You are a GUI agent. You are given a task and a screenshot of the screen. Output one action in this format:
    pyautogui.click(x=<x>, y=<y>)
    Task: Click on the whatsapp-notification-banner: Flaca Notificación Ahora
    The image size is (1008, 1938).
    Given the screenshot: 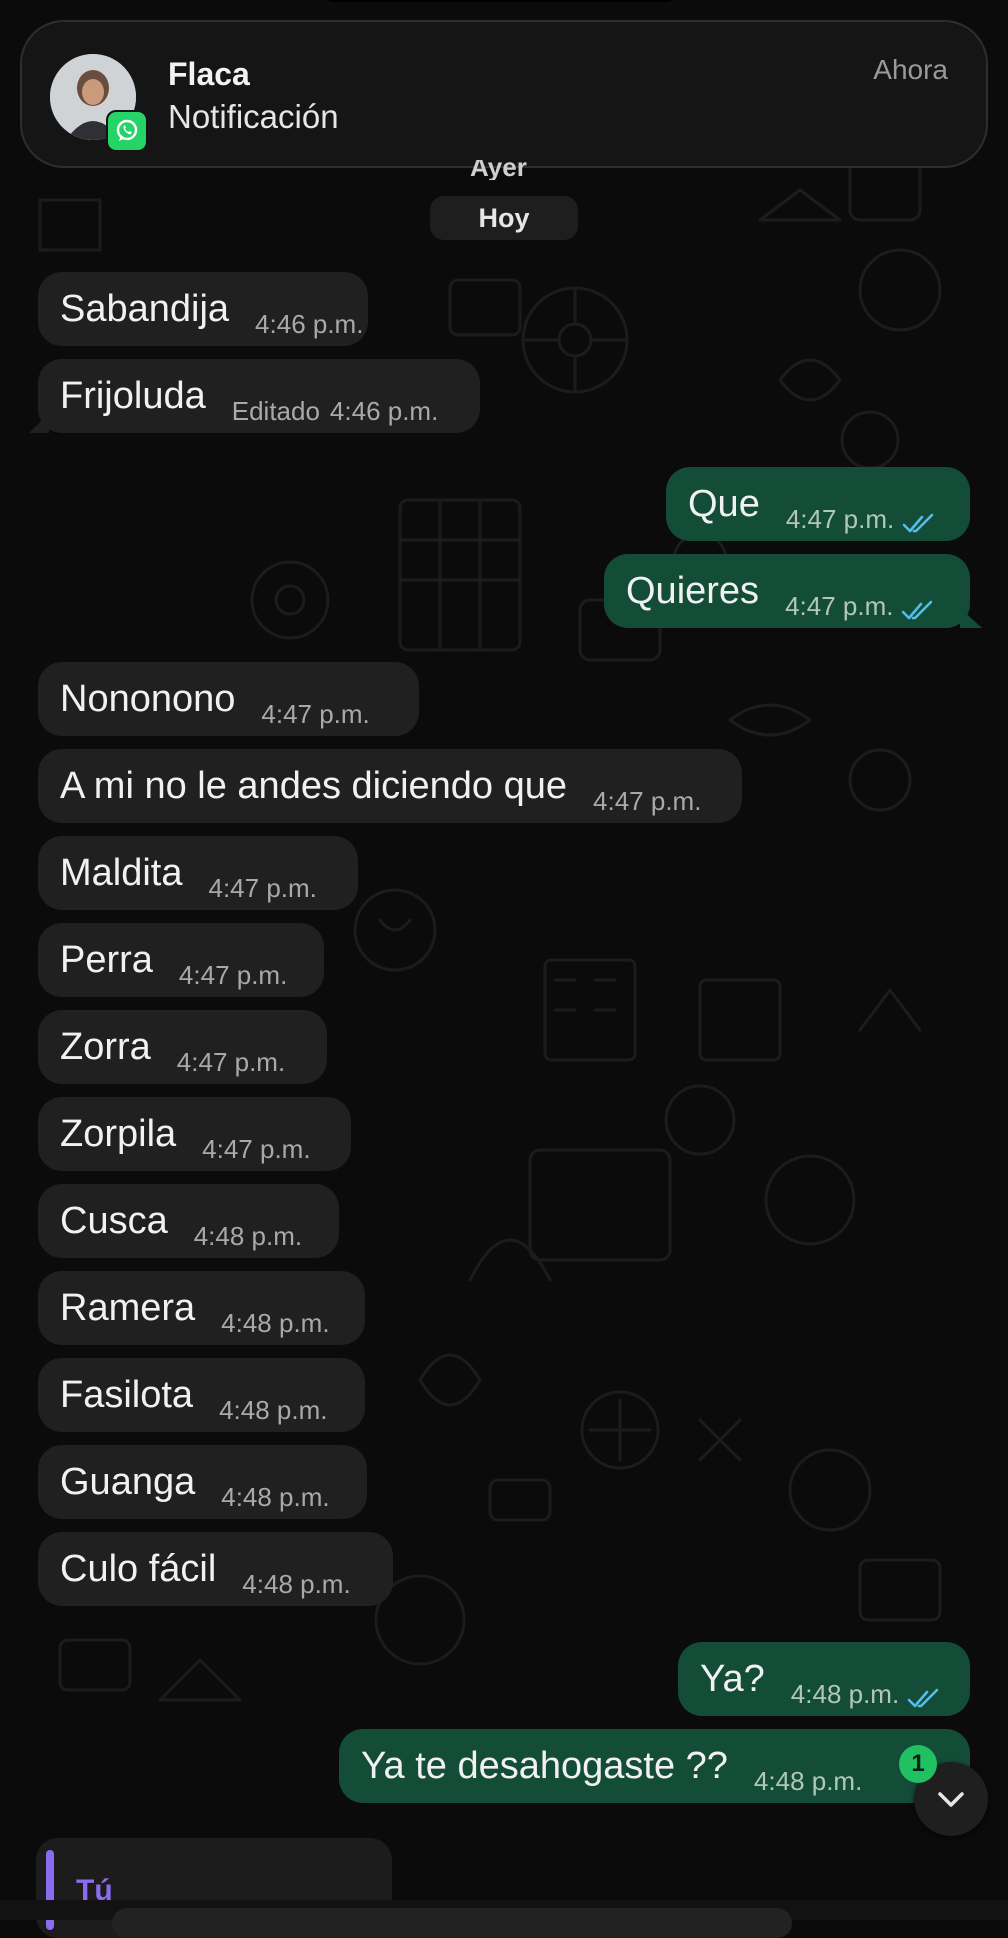 What is the action you would take?
    pyautogui.click(x=504, y=94)
    